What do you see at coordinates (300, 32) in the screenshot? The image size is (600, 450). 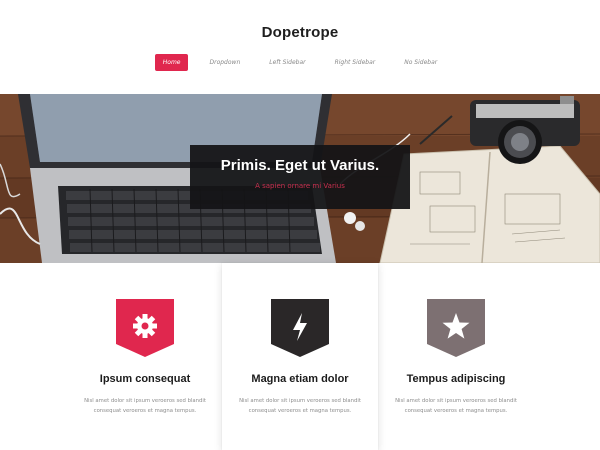 I see `site-title: Dopetrope` at bounding box center [300, 32].